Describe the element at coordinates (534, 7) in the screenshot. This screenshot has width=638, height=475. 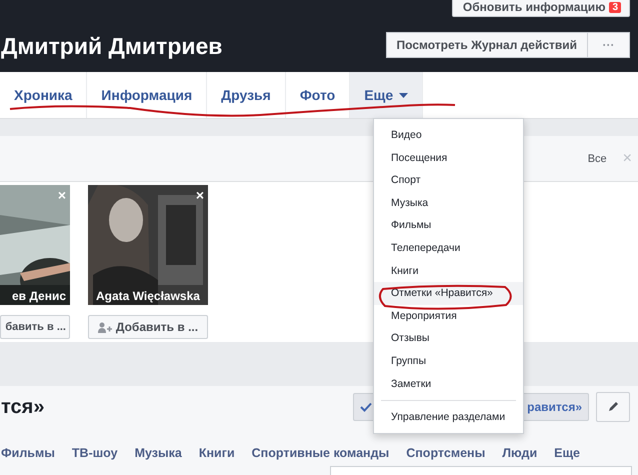
I see `update-info-label: Обновить информацию` at that location.